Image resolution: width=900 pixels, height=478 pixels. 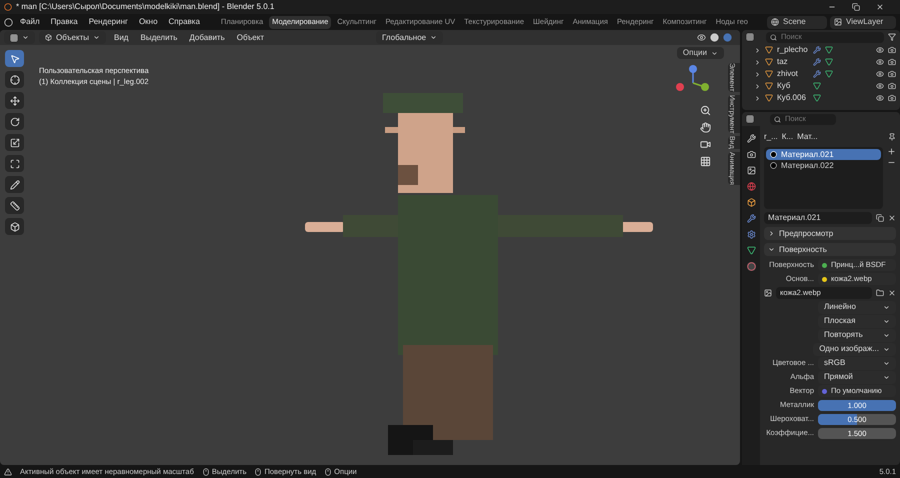 I want to click on modifier-icon, so click(x=751, y=218).